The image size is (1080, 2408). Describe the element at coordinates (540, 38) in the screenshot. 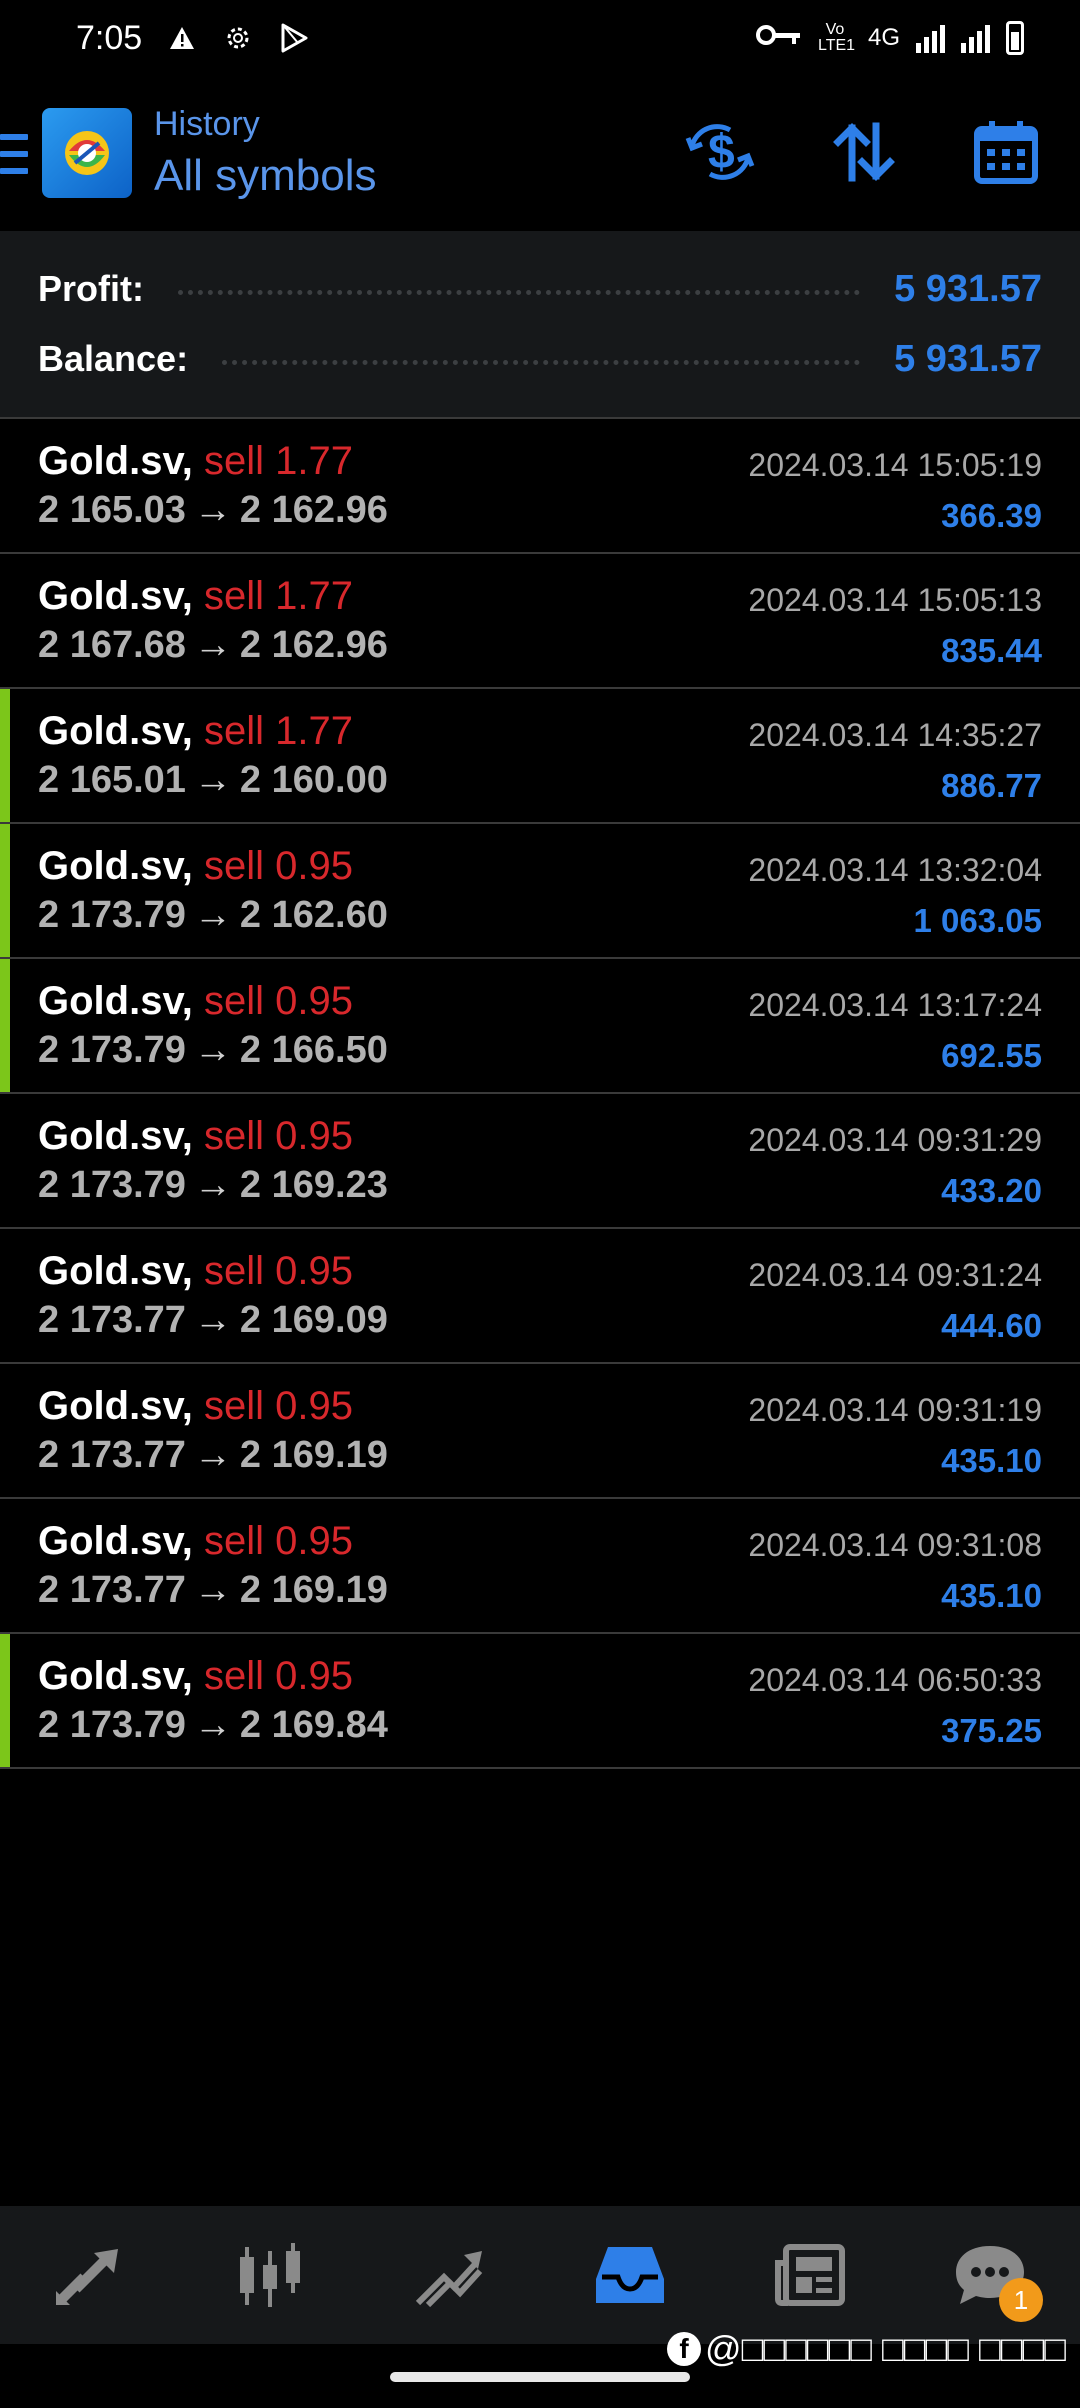

I see `status-bar: 7:05 Vo LTE1 4G` at that location.